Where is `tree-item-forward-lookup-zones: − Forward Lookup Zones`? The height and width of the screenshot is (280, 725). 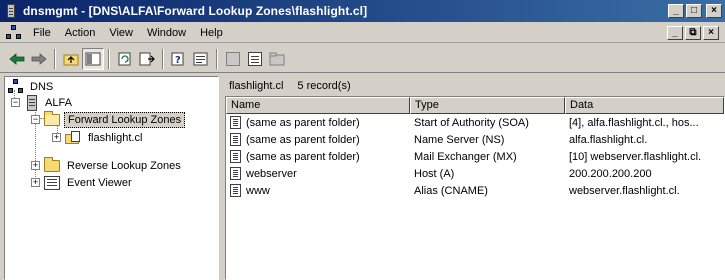
tree-item-forward-lookup-zones: − Forward Lookup Zones is located at coordinates (108, 119).